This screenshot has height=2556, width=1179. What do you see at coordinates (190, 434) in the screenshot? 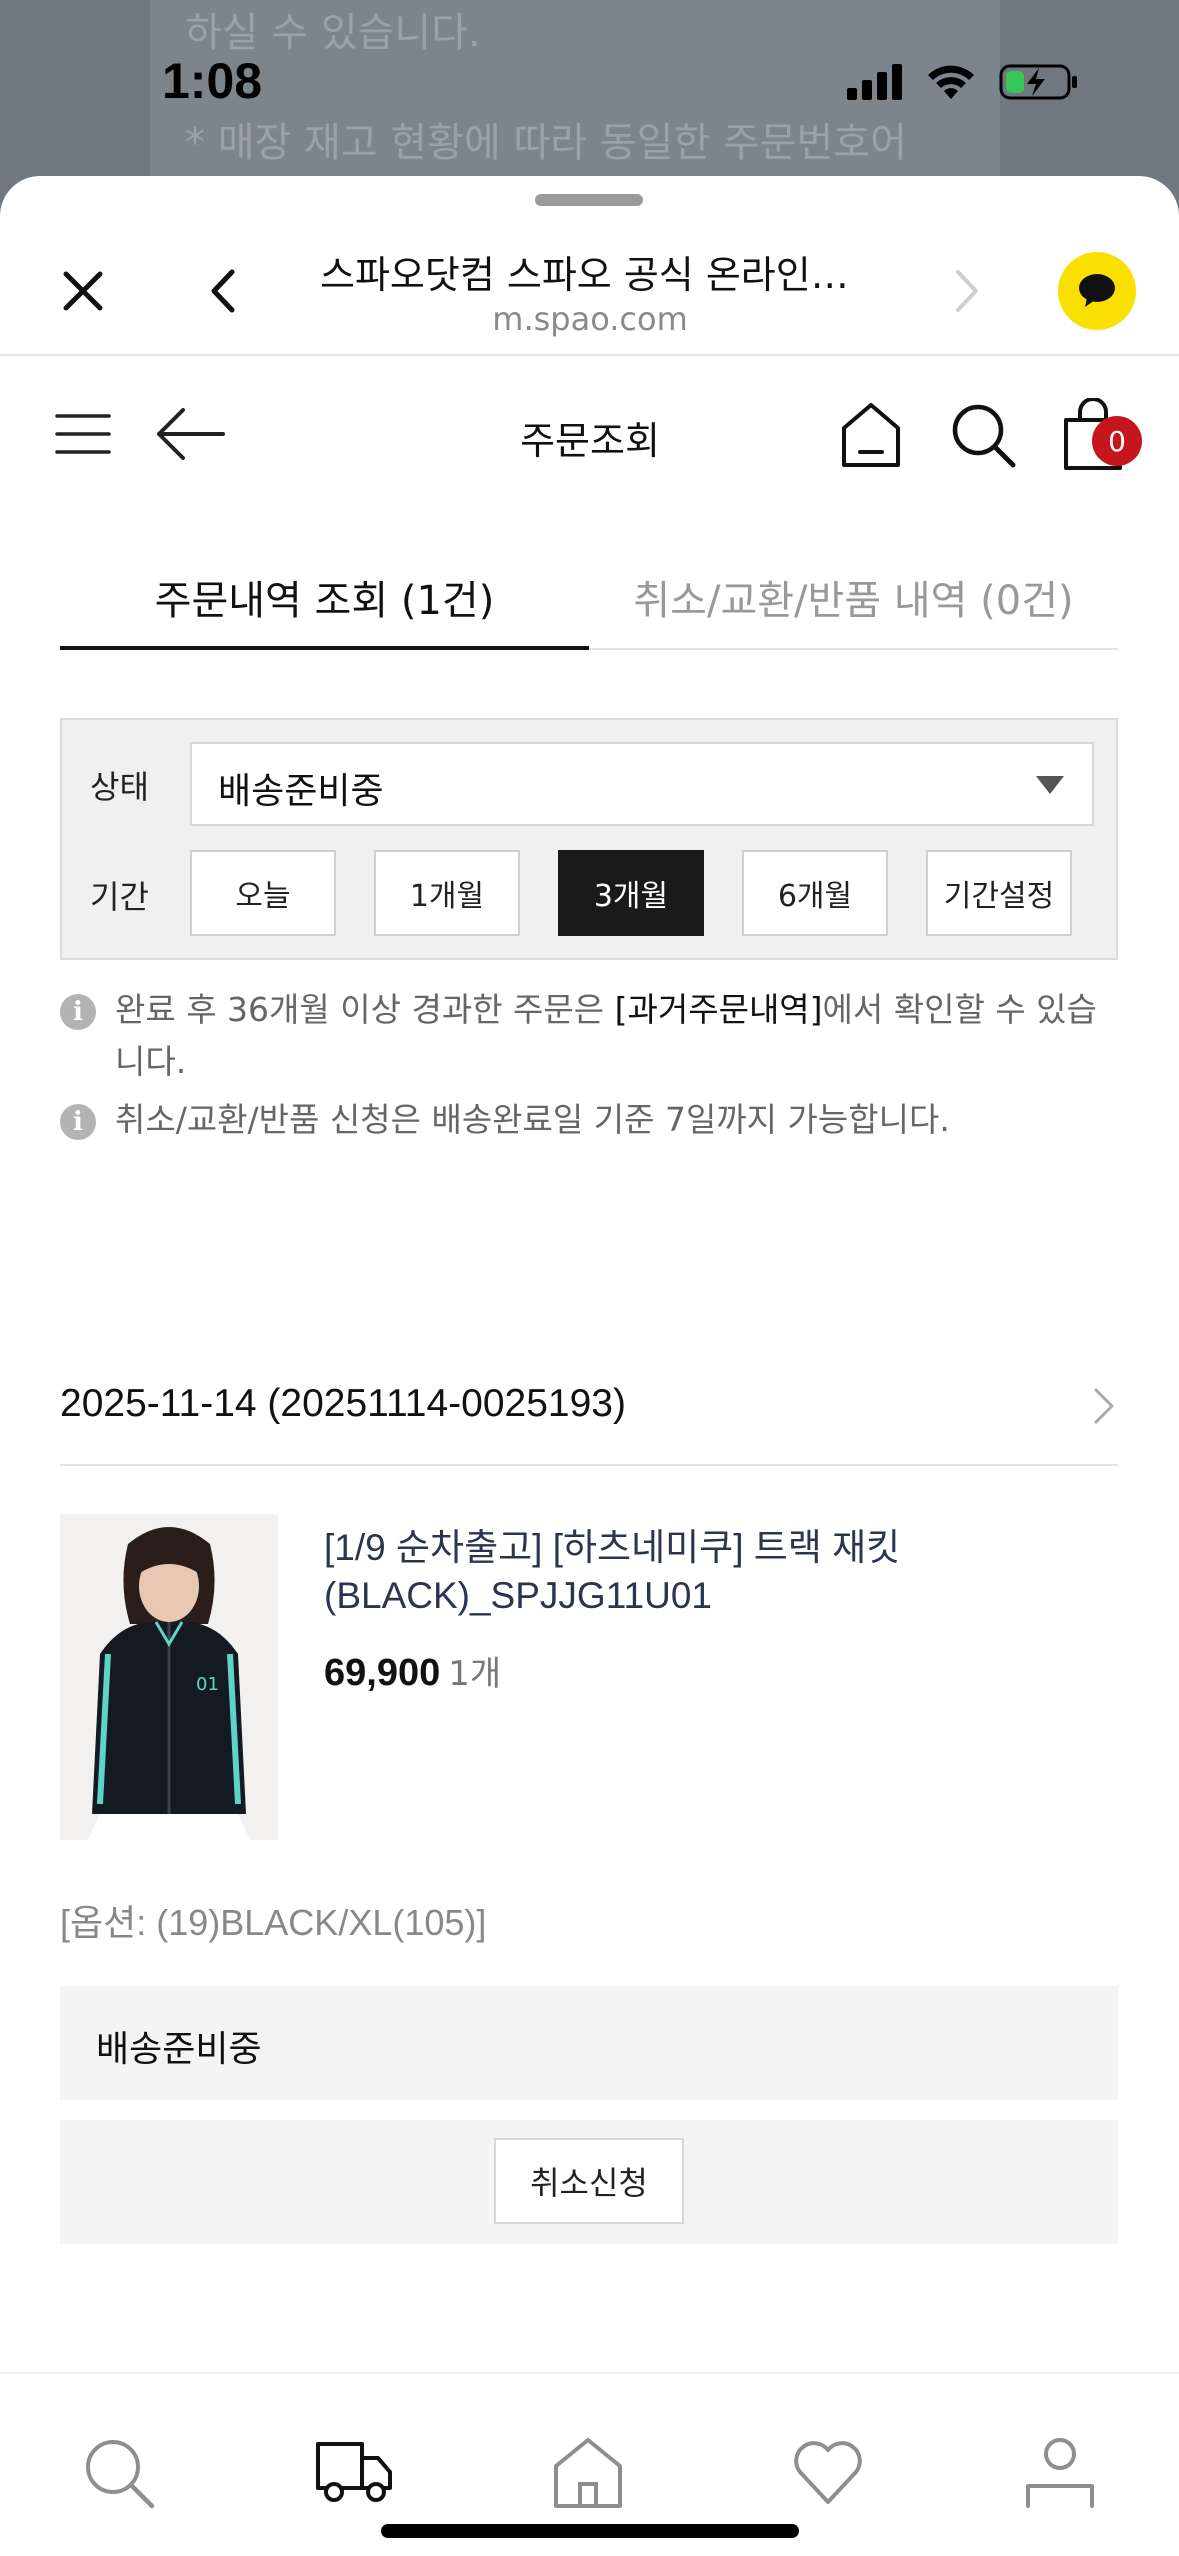
I see `back-arrow-icon` at bounding box center [190, 434].